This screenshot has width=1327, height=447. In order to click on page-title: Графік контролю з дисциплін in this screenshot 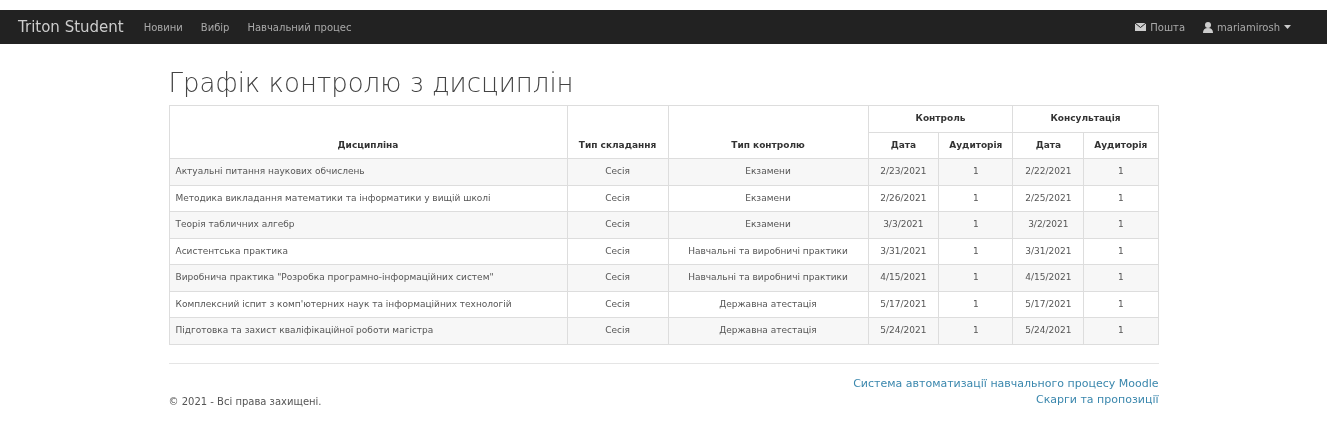, I will do `click(371, 84)`.